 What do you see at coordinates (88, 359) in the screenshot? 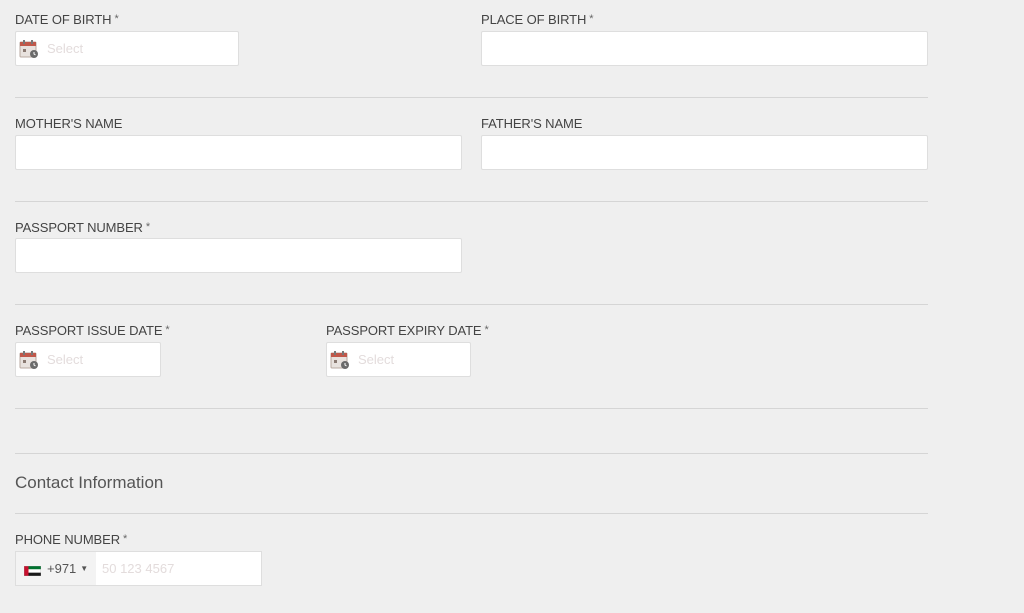
I see `passport-issue-date-picker: Select` at bounding box center [88, 359].